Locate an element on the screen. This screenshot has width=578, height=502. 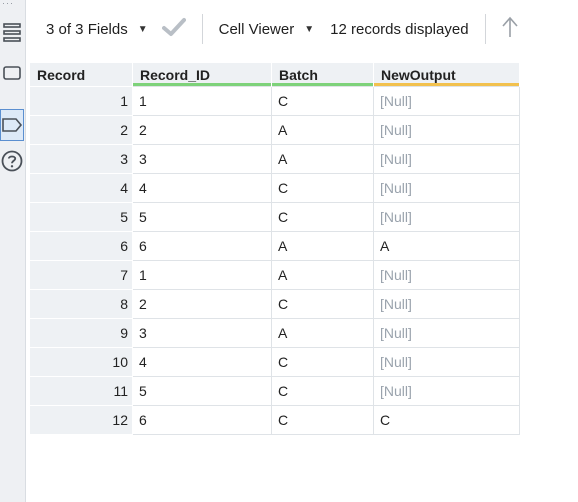
record-number-cell: 2 is located at coordinates (81, 130).